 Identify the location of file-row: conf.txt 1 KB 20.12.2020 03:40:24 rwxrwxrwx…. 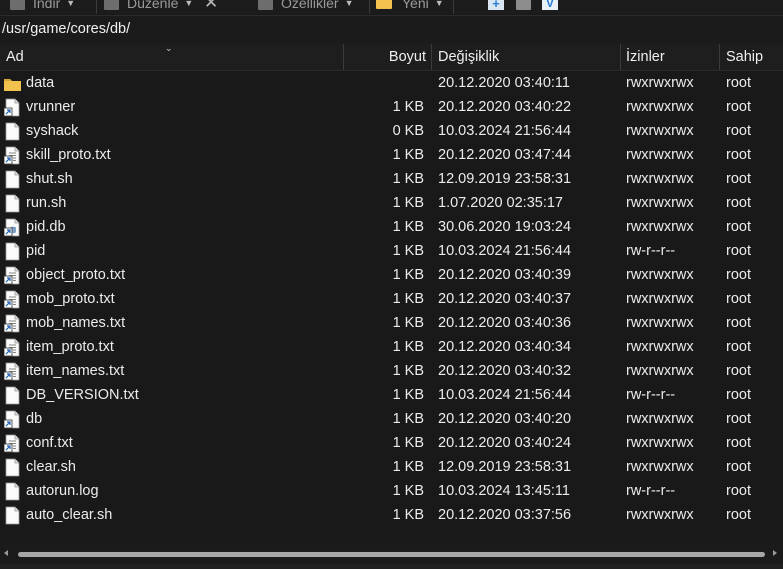
(391, 443).